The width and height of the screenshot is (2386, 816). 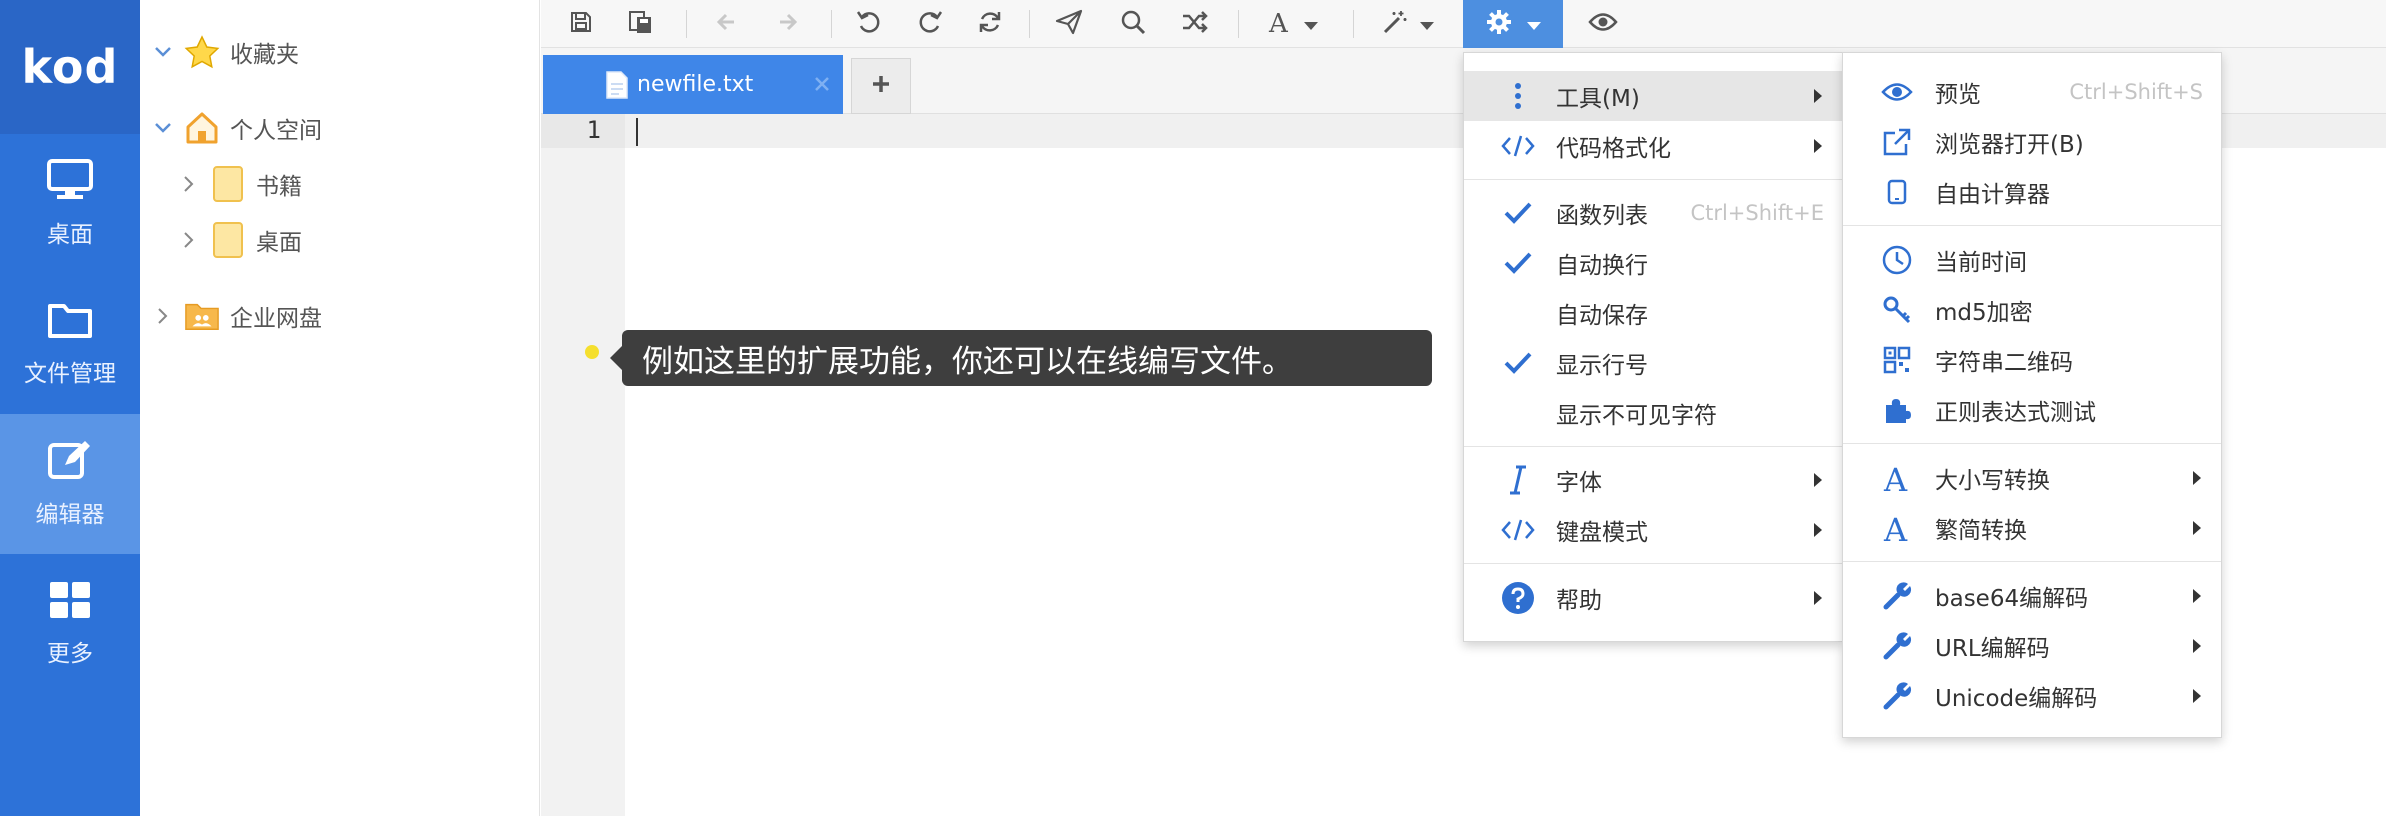 I want to click on undo-button, so click(x=869, y=24).